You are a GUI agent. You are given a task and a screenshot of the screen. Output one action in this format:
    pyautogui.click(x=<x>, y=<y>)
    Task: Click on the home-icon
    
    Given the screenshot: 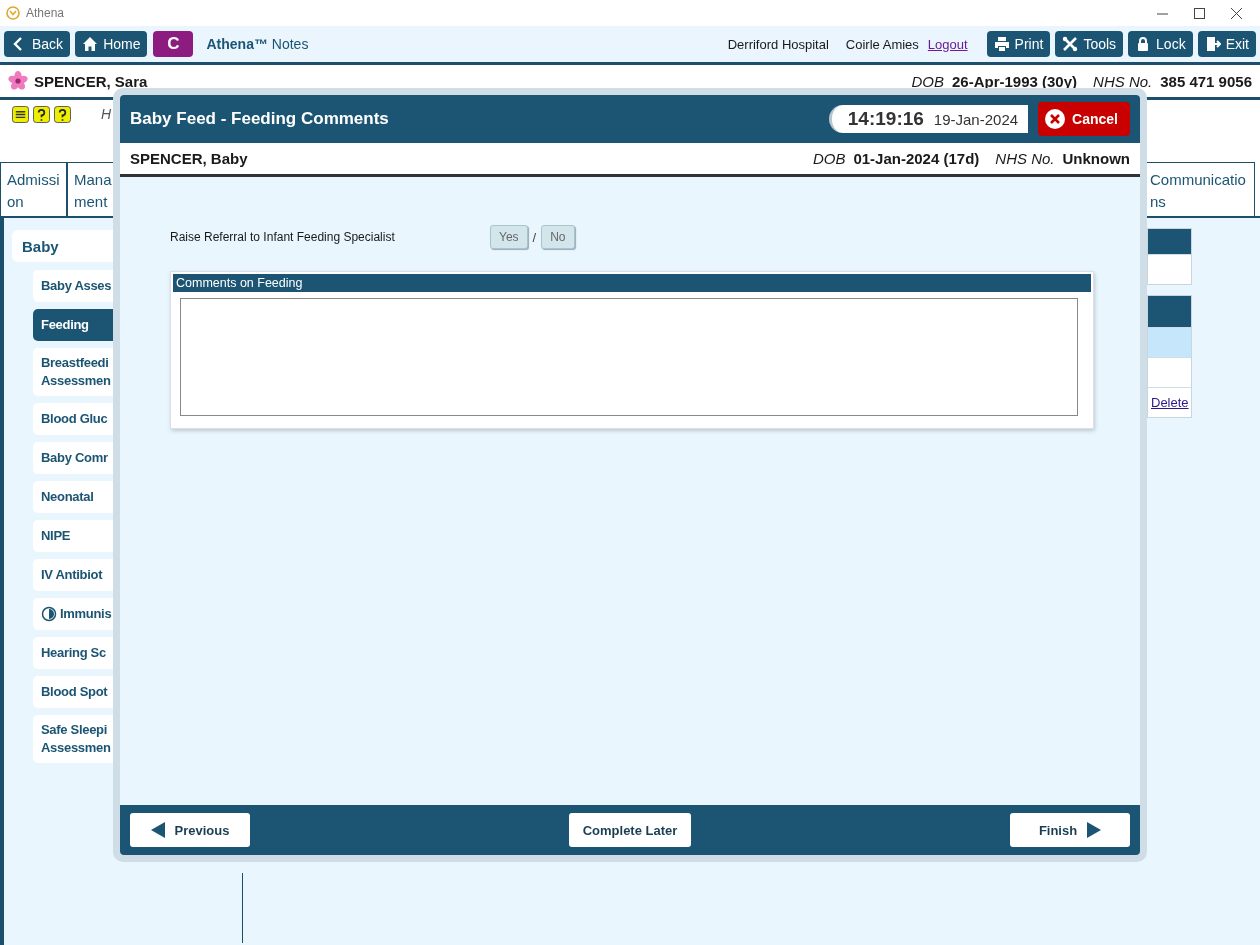 What is the action you would take?
    pyautogui.click(x=90, y=44)
    